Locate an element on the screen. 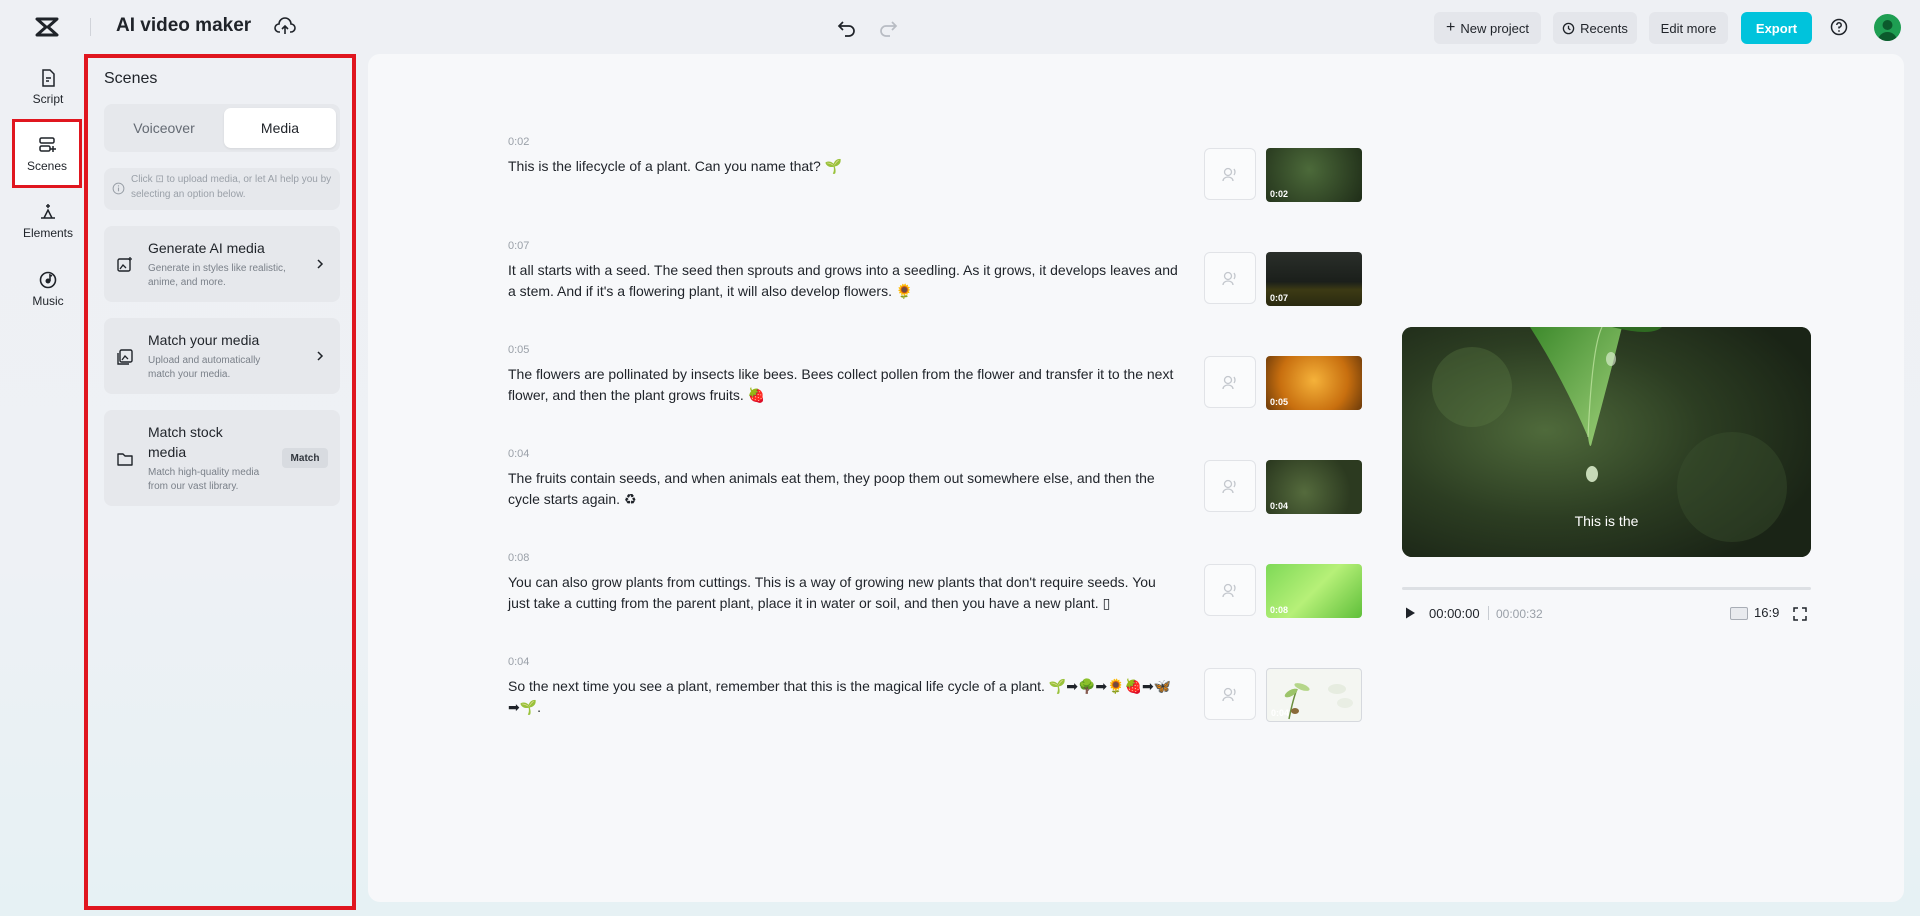  panel-tabs: Voiceover Media is located at coordinates (222, 128).